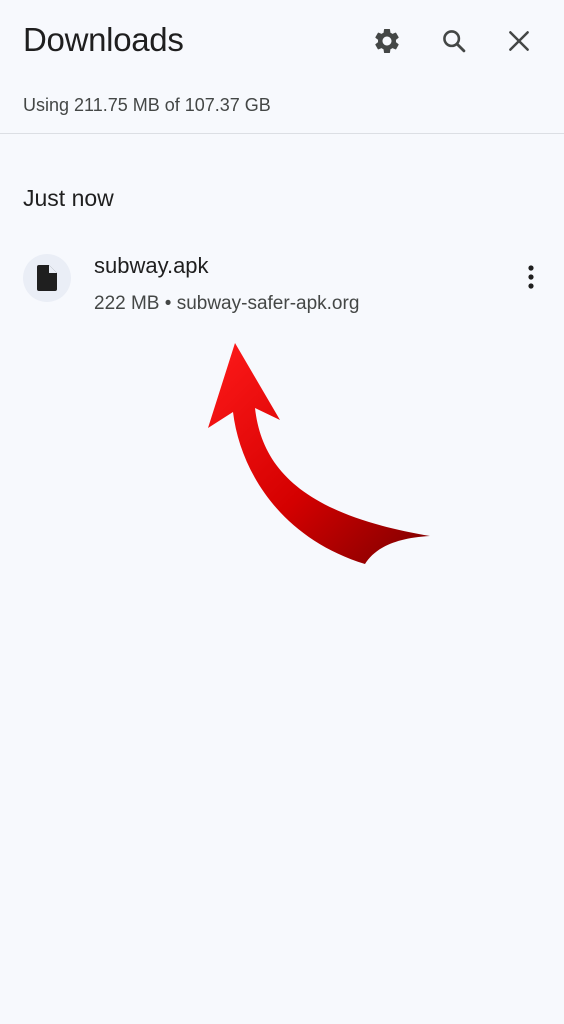  I want to click on search-button, so click(454, 41).